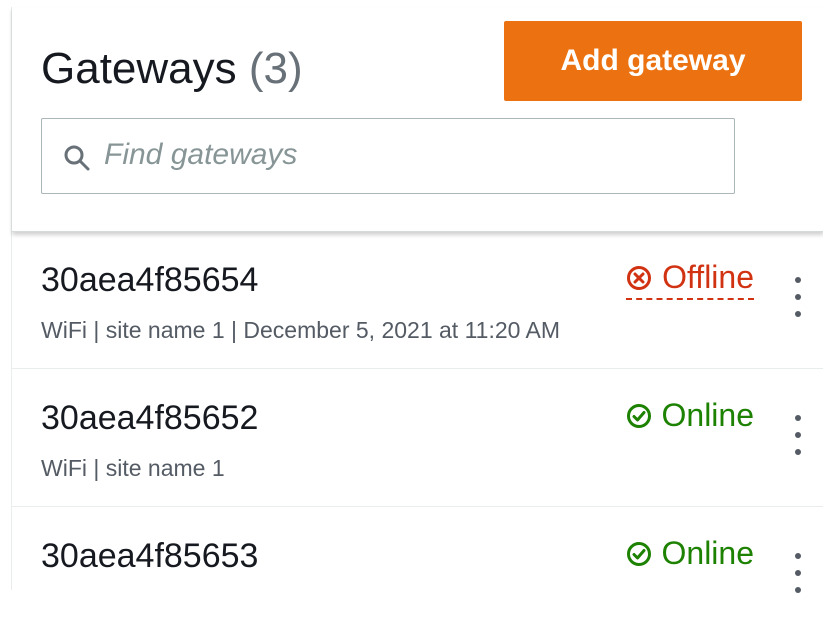  What do you see at coordinates (653, 61) in the screenshot?
I see `add-gateway-button: Add gateway` at bounding box center [653, 61].